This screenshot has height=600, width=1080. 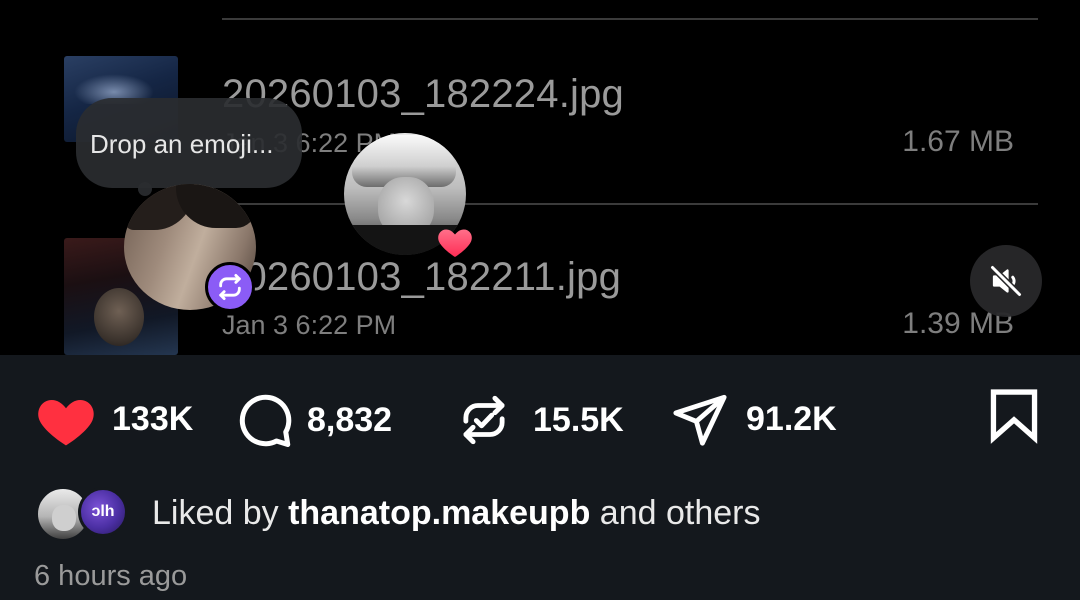 I want to click on share-count: 91.2K, so click(x=791, y=418).